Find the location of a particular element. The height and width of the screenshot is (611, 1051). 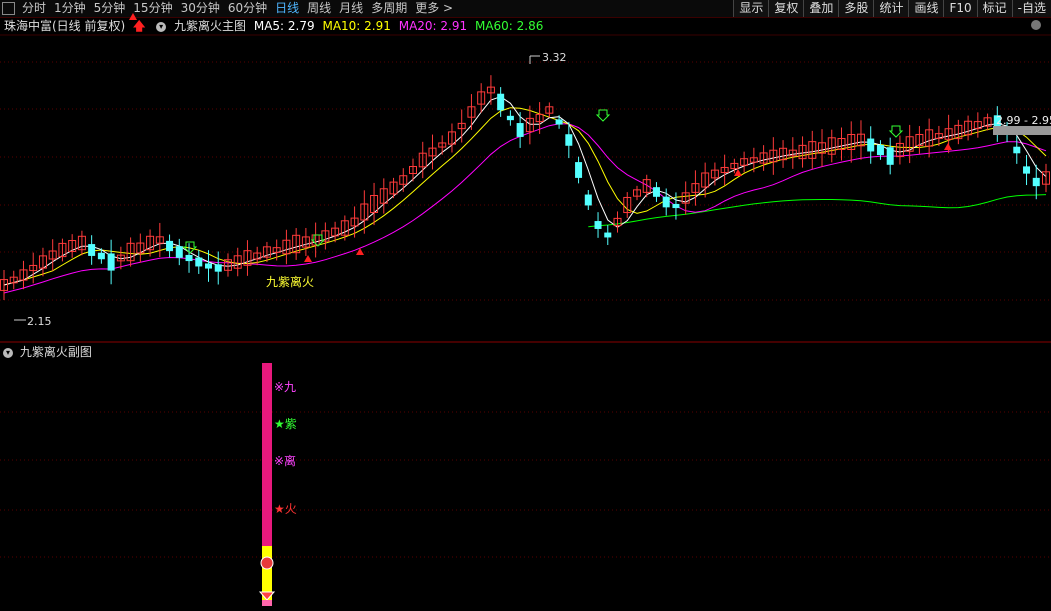

up-arrow-icon: 🡅 is located at coordinates (139, 26).